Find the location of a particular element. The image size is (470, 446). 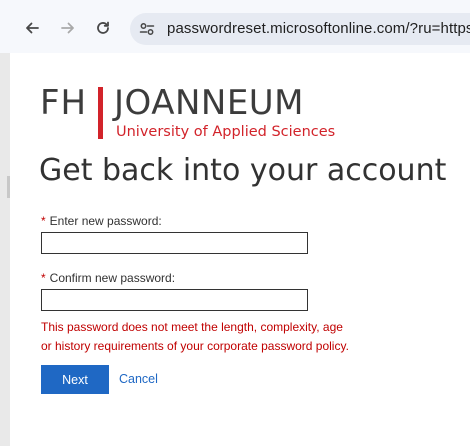

logo-fh-text: FH is located at coordinates (64, 103).